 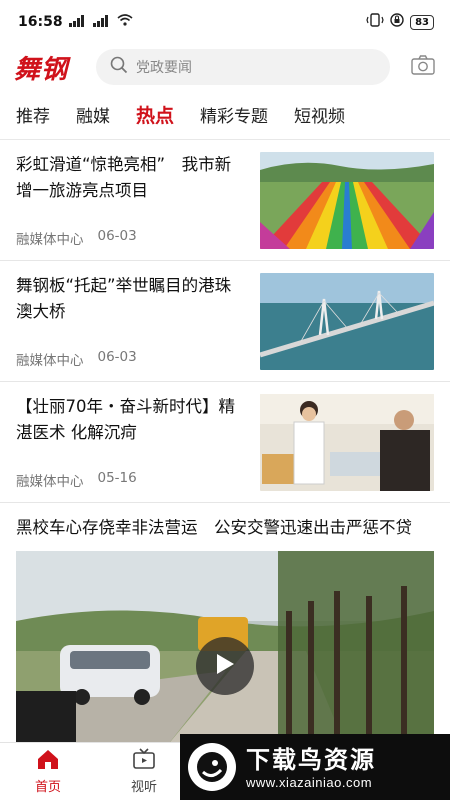 What do you see at coordinates (124, 177) in the screenshot?
I see `news-title: 彩虹滑道“惊艳亮相” 我市新增一旅游亮点项目` at bounding box center [124, 177].